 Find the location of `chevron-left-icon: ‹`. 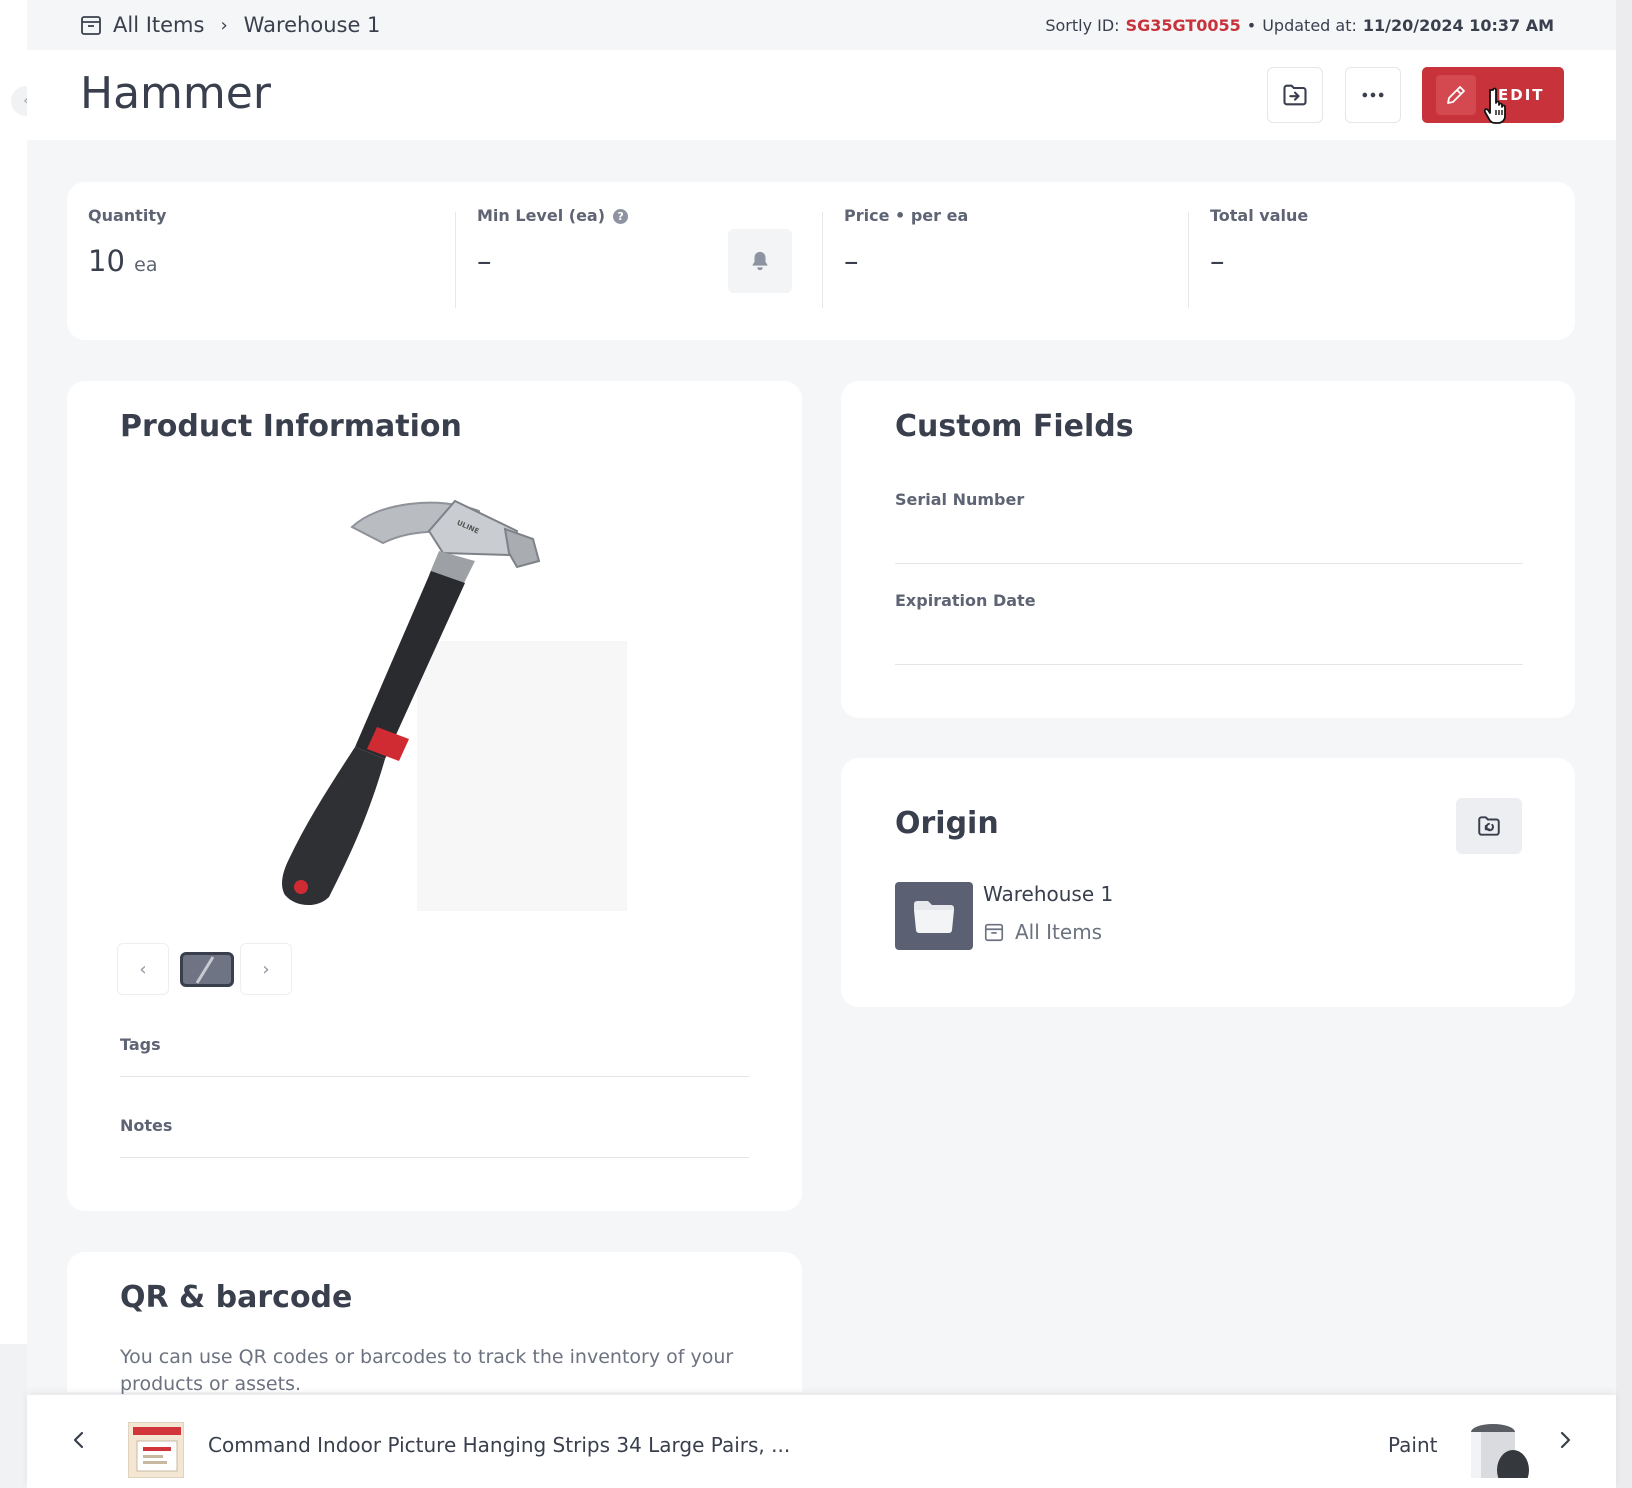

chevron-left-icon: ‹ is located at coordinates (143, 969).